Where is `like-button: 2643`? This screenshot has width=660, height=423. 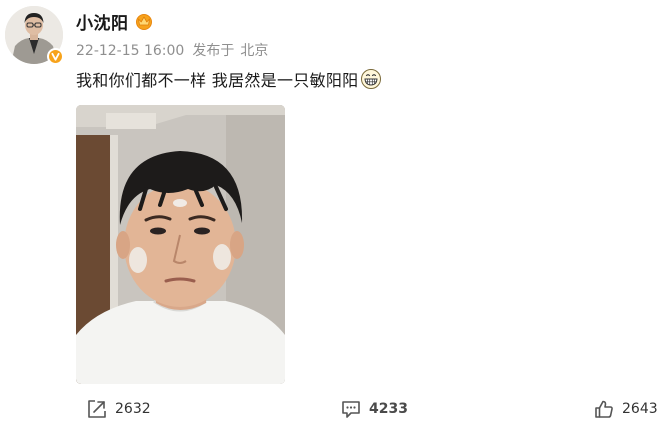 like-button: 2643 is located at coordinates (625, 409).